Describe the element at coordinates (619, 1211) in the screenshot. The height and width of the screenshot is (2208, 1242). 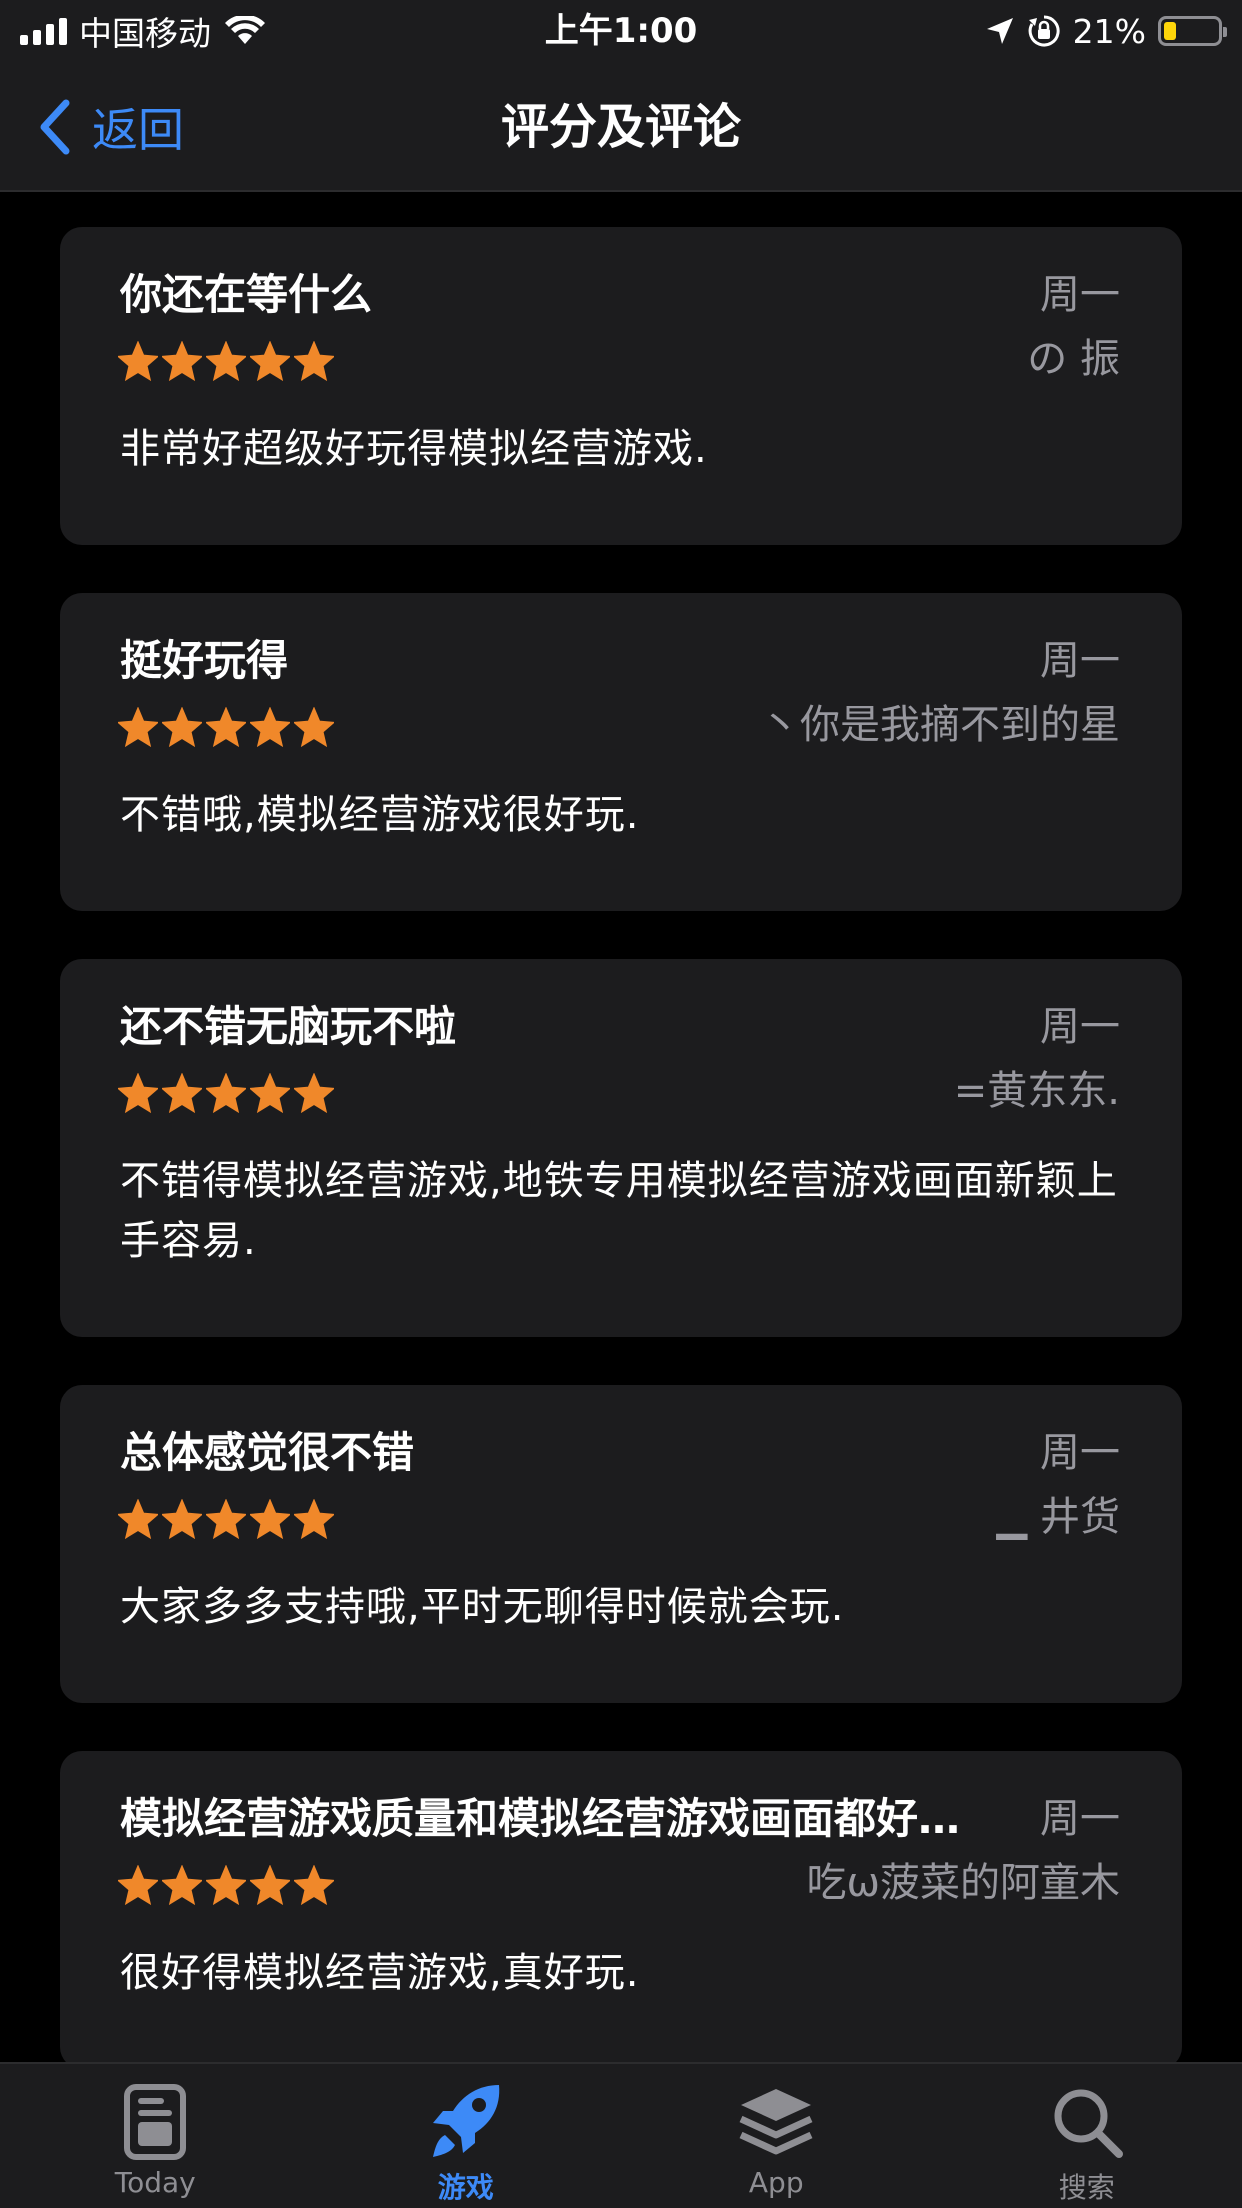
I see `review-body: 不错得模拟经营游戏,地铁专用模拟经营游戏画面新颖上手容易.` at that location.